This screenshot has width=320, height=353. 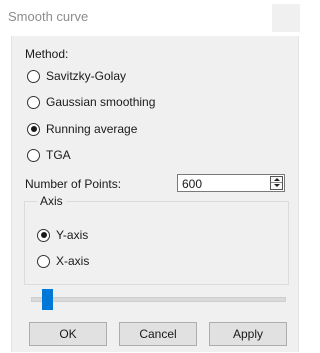 I want to click on radio-running-average: Running average, so click(x=82, y=129).